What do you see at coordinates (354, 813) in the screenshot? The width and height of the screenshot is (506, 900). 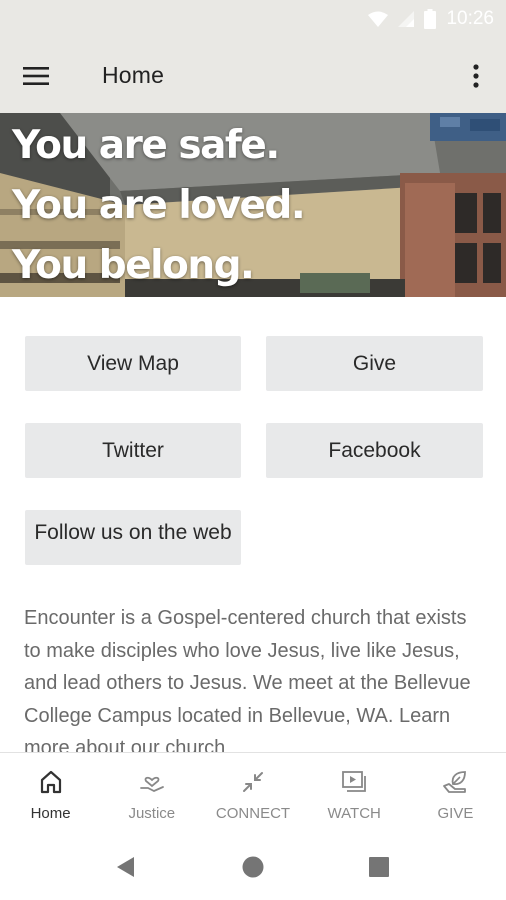 I see `nav-label-watch: WATCH` at bounding box center [354, 813].